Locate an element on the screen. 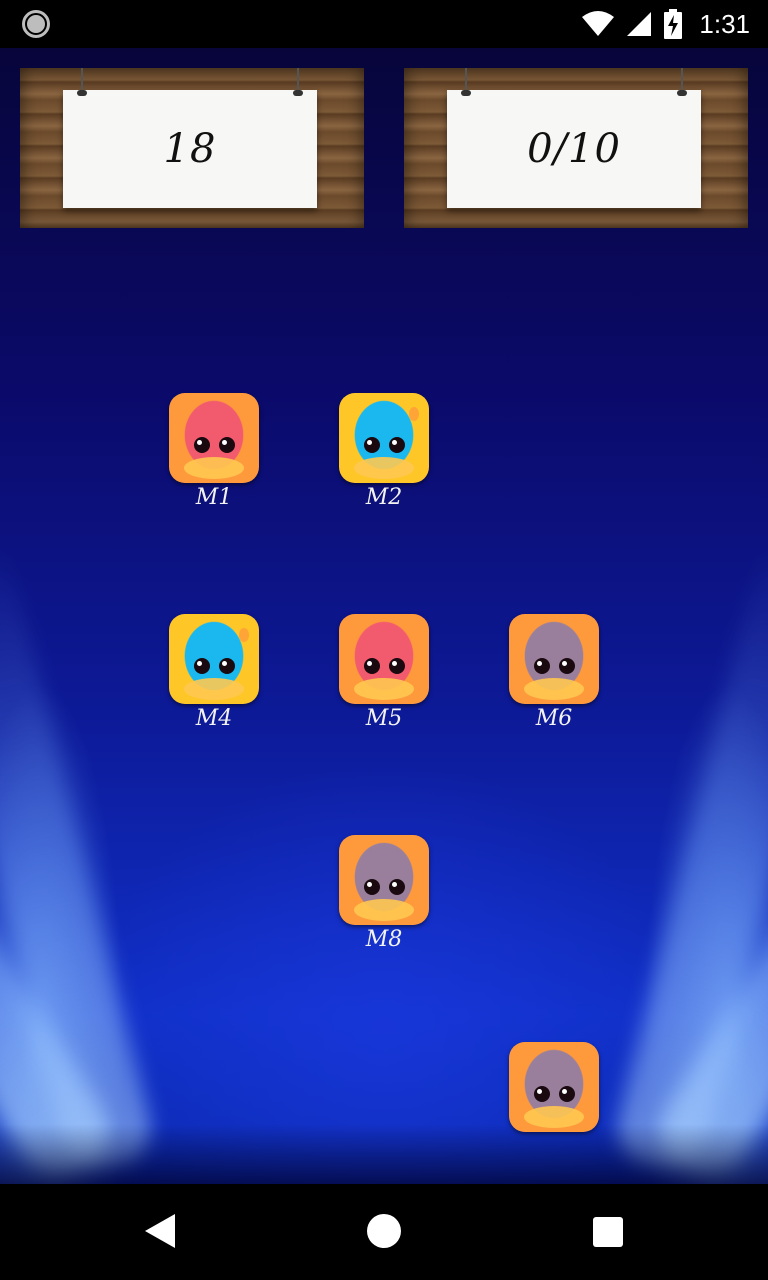  monster-label: M1 is located at coordinates (214, 497).